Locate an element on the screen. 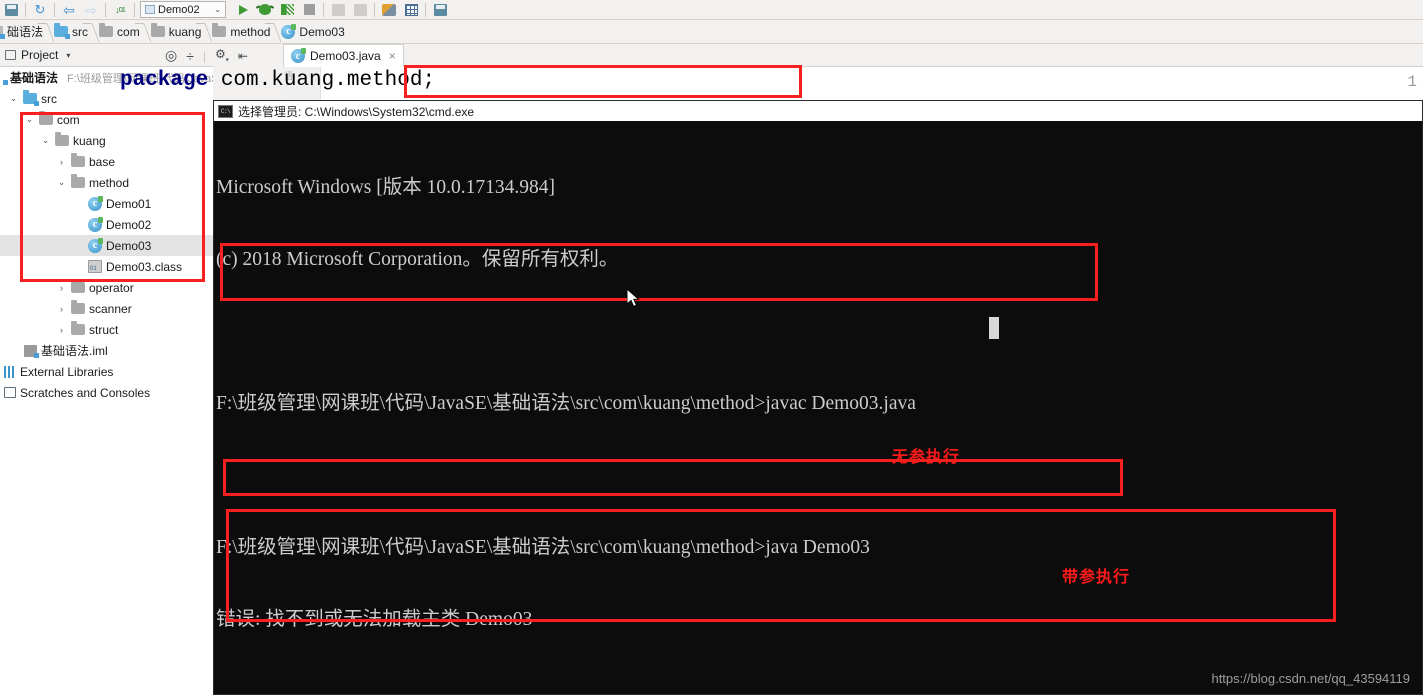 This screenshot has width=1423, height=695. project-panel-title: Project is located at coordinates (40, 55).